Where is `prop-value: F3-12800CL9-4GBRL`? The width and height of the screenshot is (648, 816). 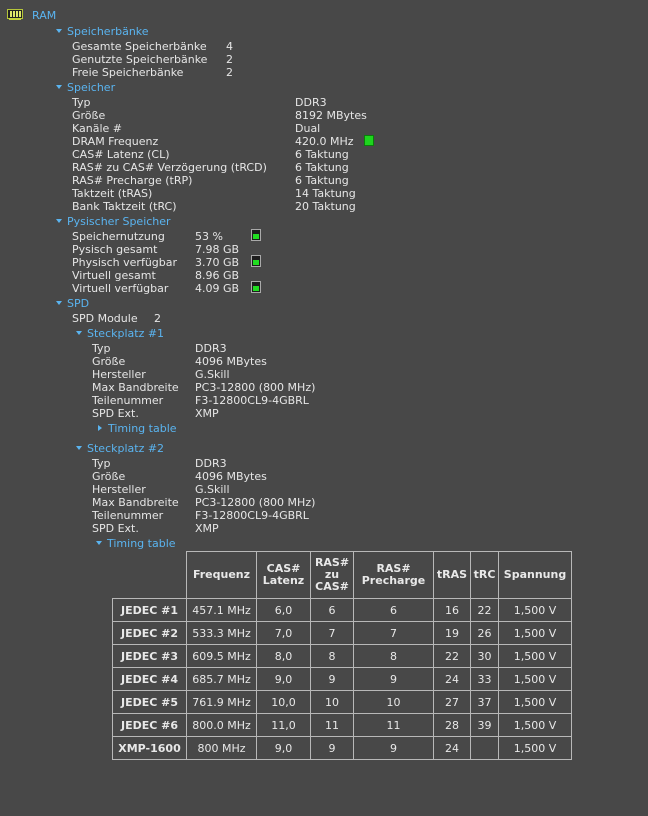 prop-value: F3-12800CL9-4GBRL is located at coordinates (252, 515).